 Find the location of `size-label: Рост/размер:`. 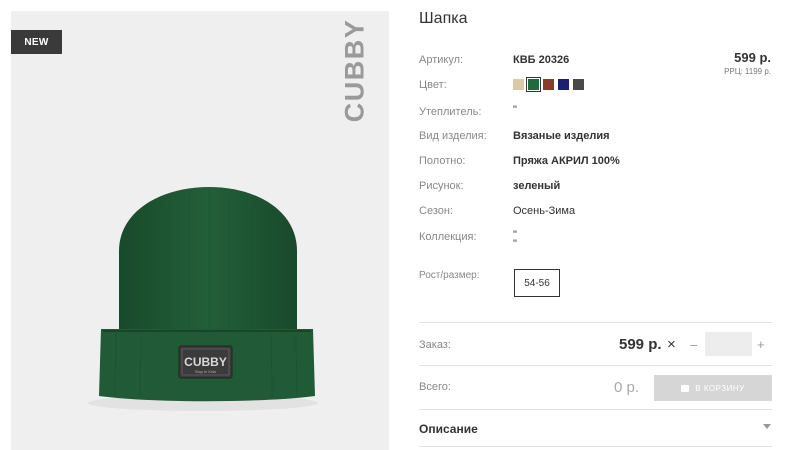

size-label: Рост/размер: is located at coordinates (449, 275).